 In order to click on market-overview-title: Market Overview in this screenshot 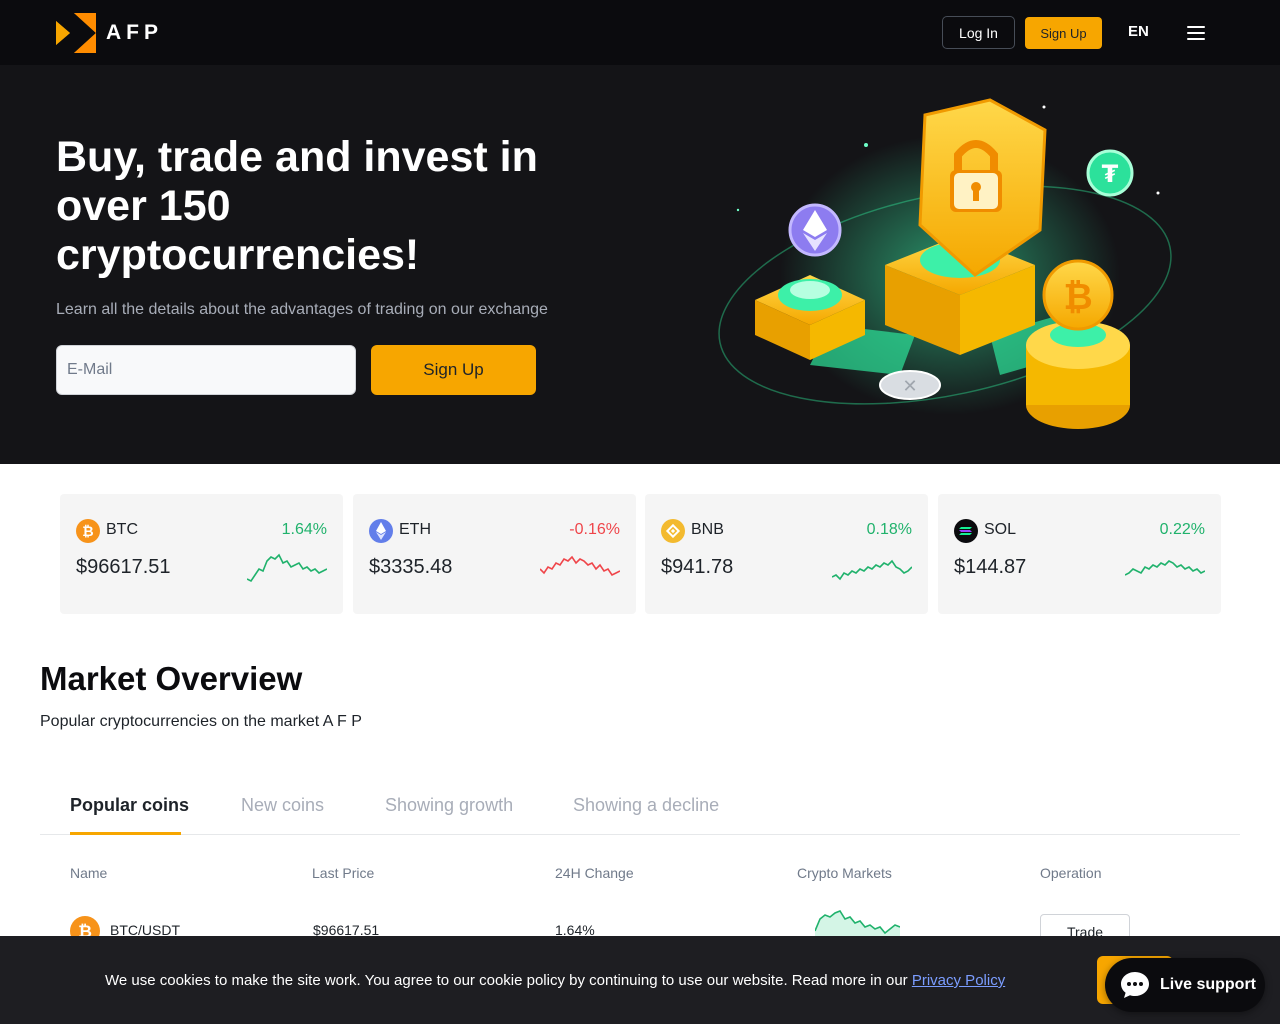, I will do `click(171, 678)`.